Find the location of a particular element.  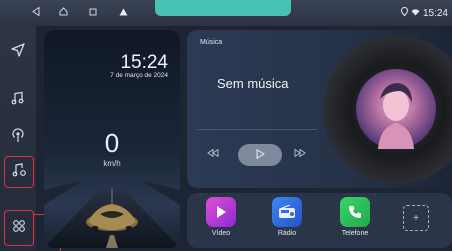

sidebar-item-music is located at coordinates (18, 100).